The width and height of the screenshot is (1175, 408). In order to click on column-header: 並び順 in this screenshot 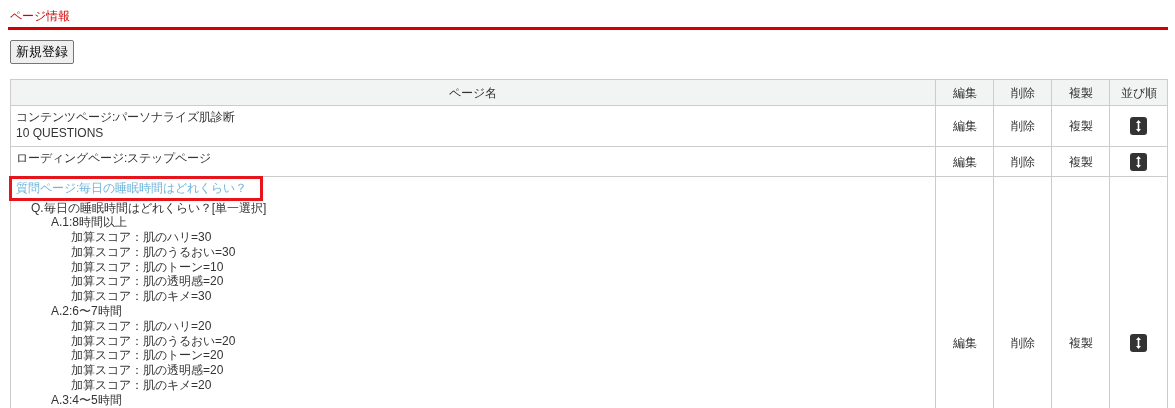, I will do `click(1138, 92)`.